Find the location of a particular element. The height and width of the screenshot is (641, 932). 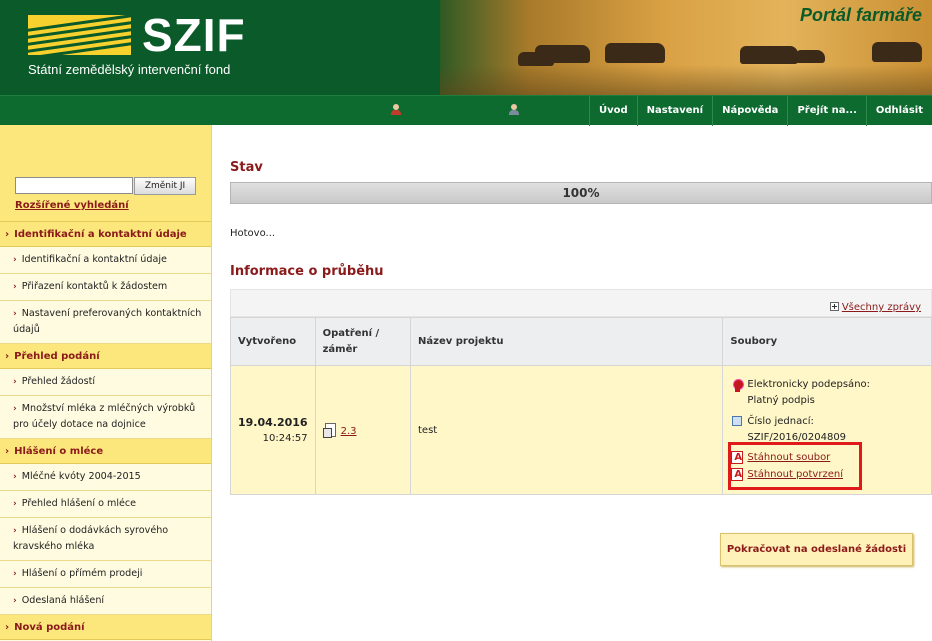

sidebar-item-milk-quotas: › Mléčné kvóty 2004-2015 is located at coordinates (105, 477).